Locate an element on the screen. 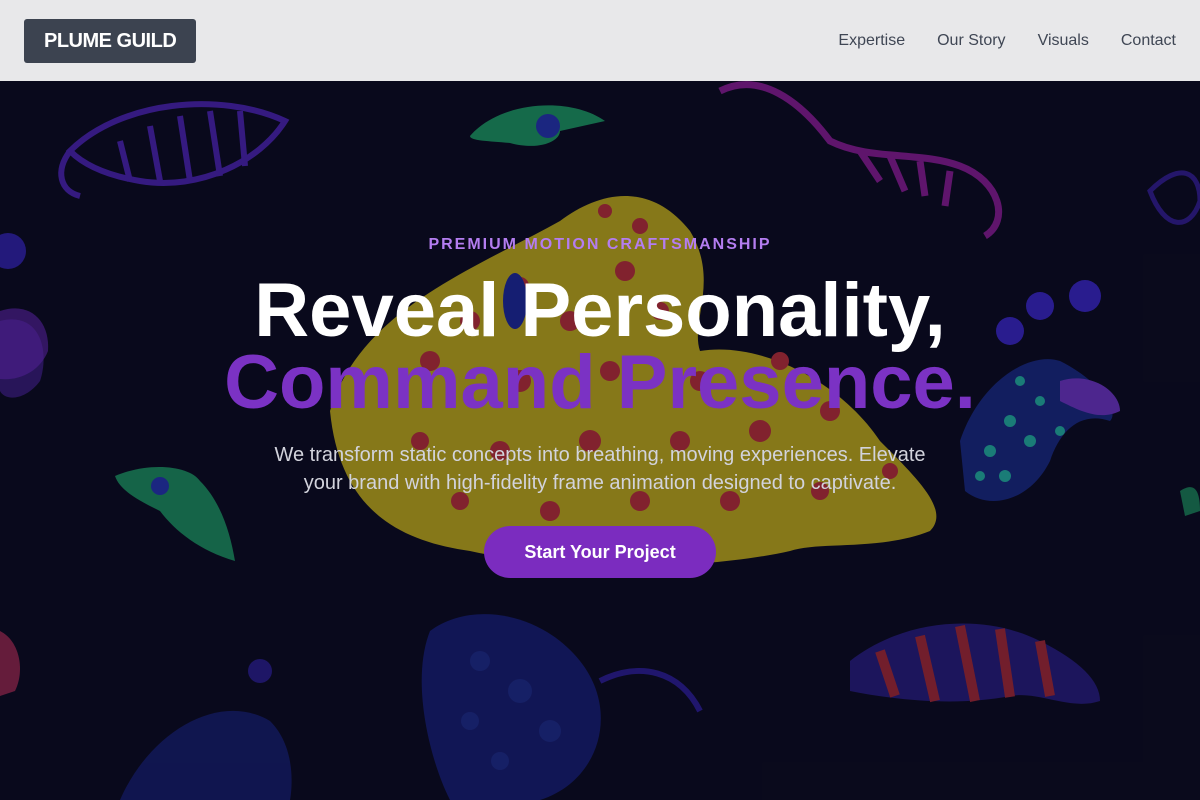 The width and height of the screenshot is (1200, 800). nav-link-contact: Contact is located at coordinates (1148, 41).